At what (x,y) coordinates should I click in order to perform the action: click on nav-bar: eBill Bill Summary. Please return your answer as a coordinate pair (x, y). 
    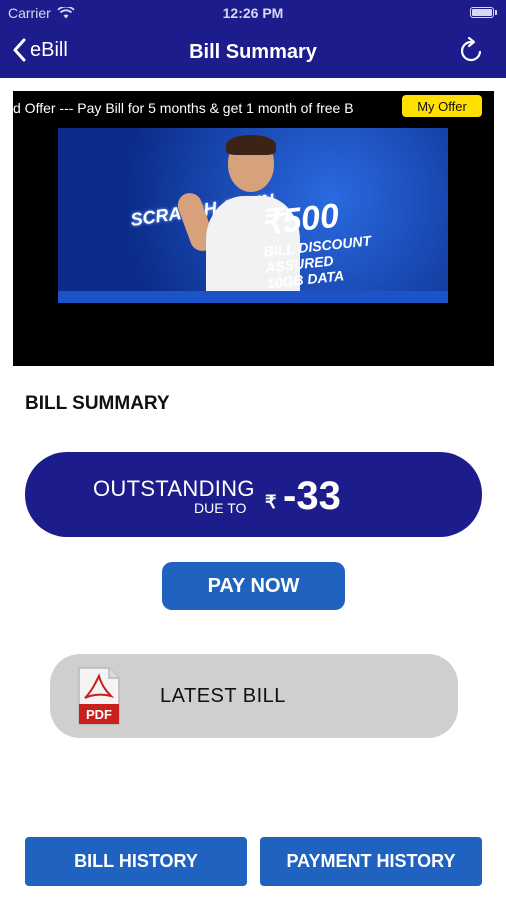
    Looking at the image, I should click on (253, 52).